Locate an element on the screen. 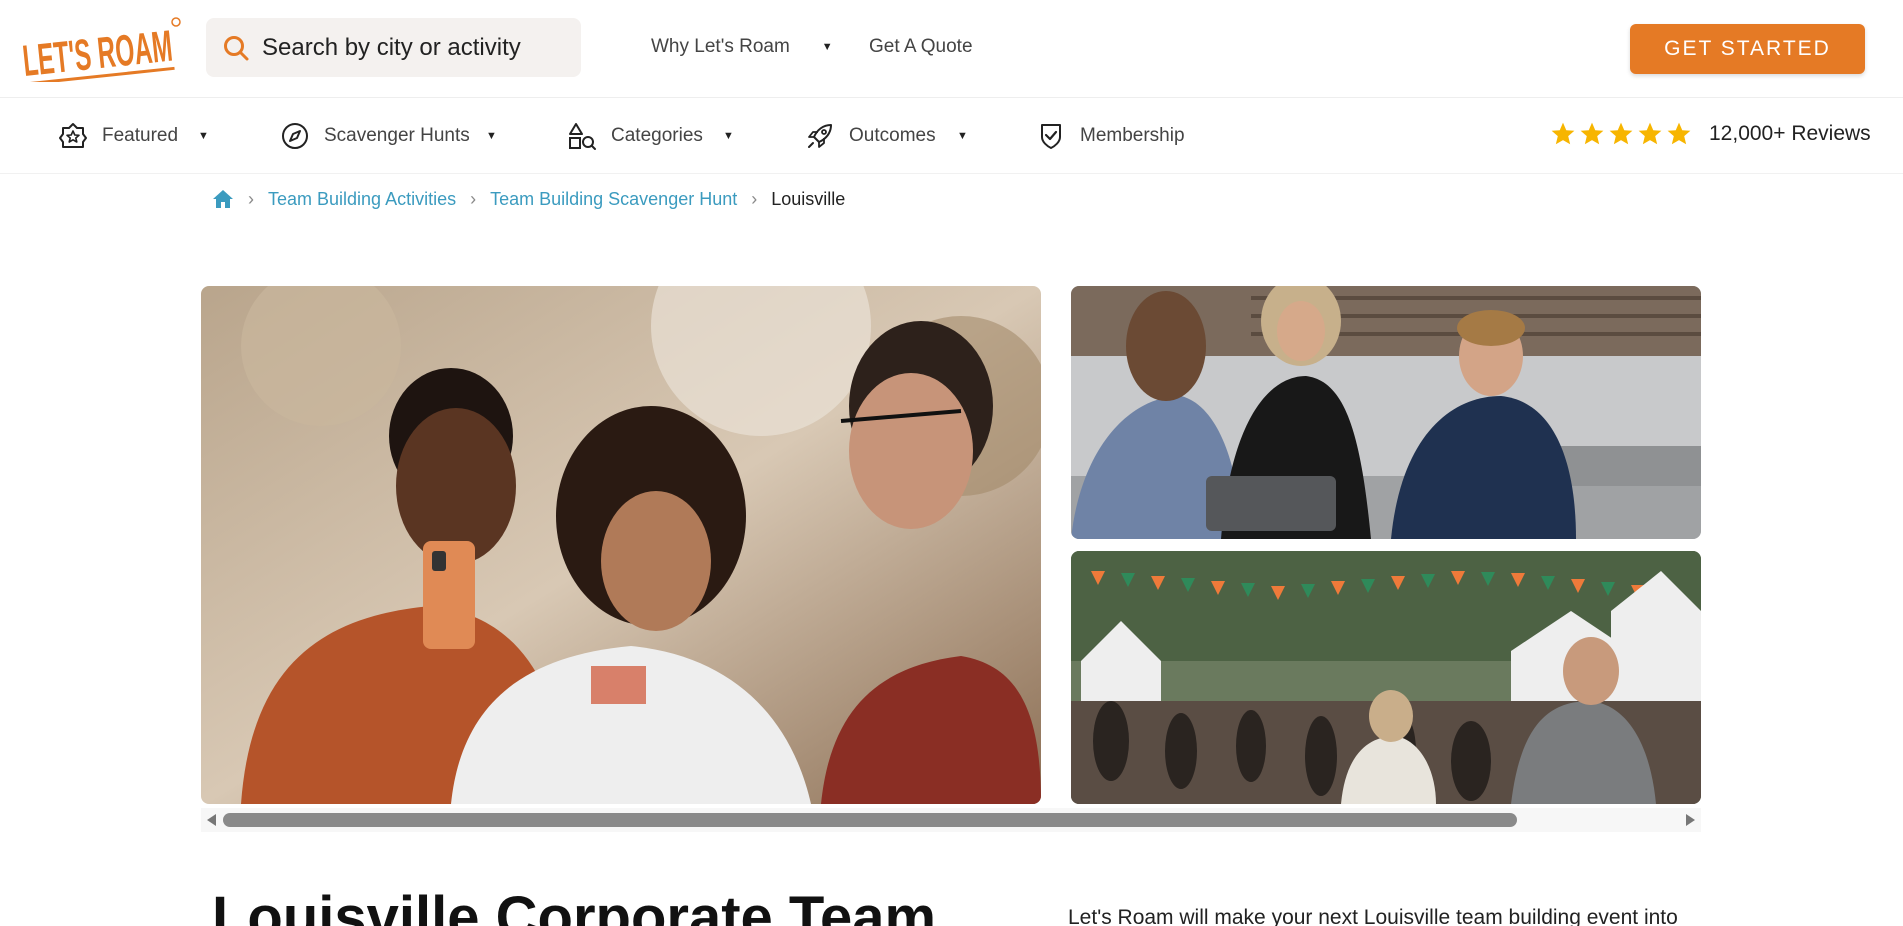 This screenshot has height=926, width=1903. shield-check-icon is located at coordinates (1051, 136).